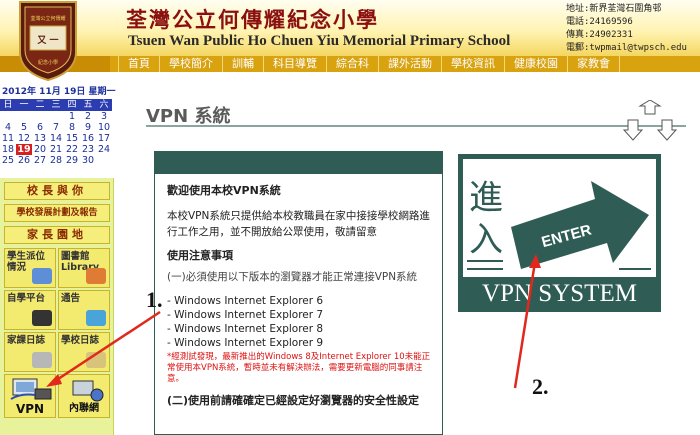 This screenshot has height=435, width=700. Describe the element at coordinates (40, 160) in the screenshot. I see `calendar-day: 27` at that location.